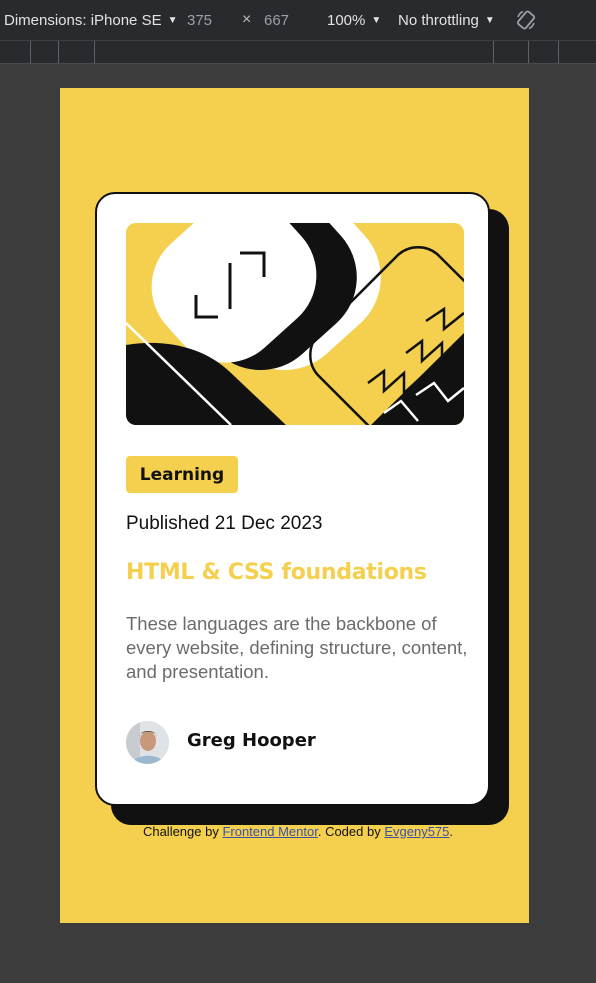  I want to click on author-profile-link: Evgeny575, so click(416, 831).